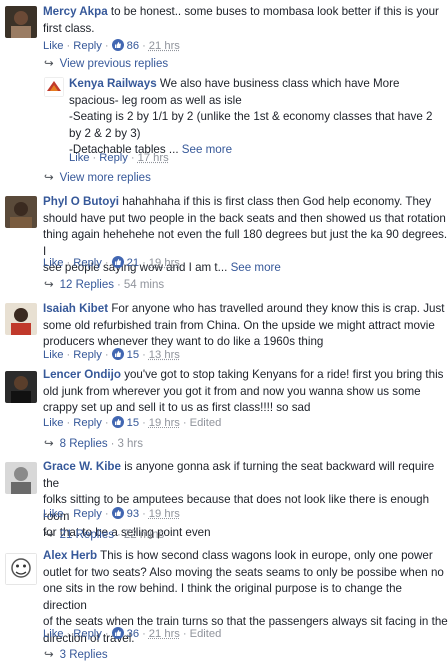 Image resolution: width=448 pixels, height=668 pixels. I want to click on like-count: 36, so click(133, 634).